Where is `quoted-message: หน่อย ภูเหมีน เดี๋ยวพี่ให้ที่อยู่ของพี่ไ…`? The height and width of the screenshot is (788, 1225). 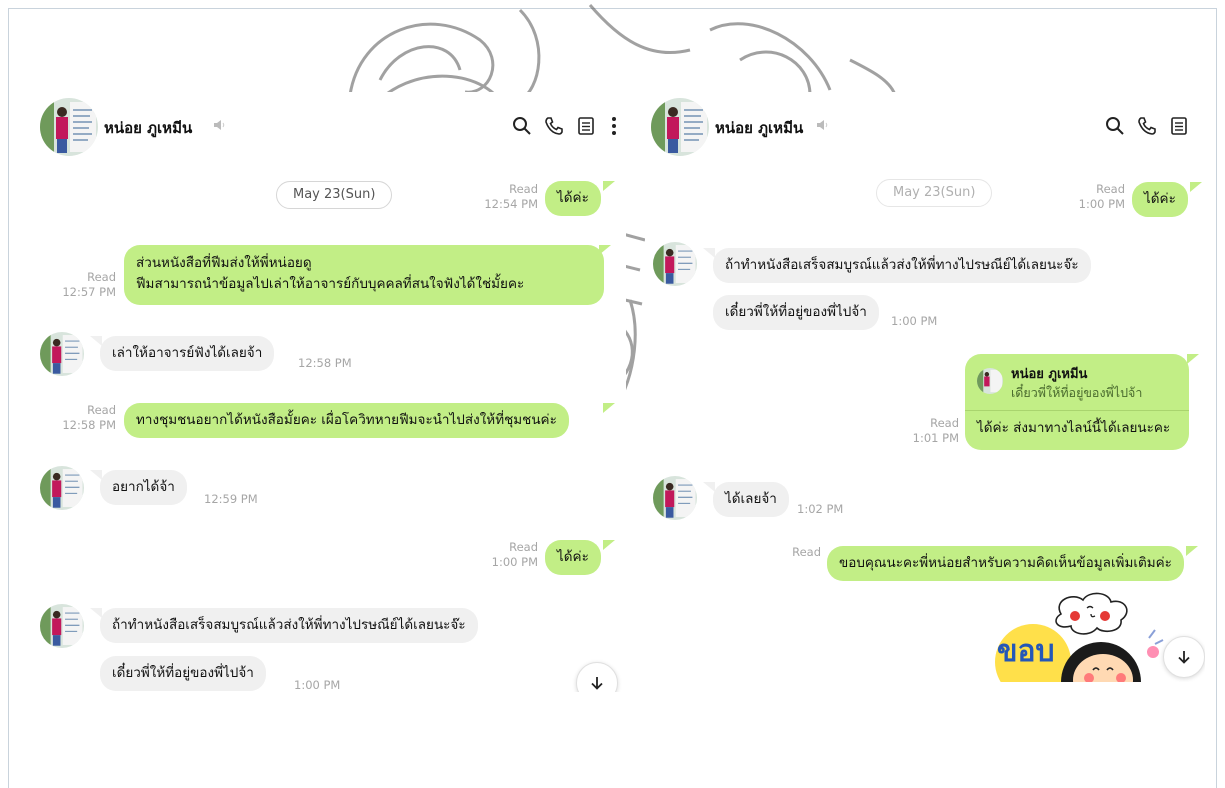
quoted-message: หน่อย ภูเหมีน เดี๋ยวพี่ให้ที่อยู่ของพี่ไ… is located at coordinates (1077, 385).